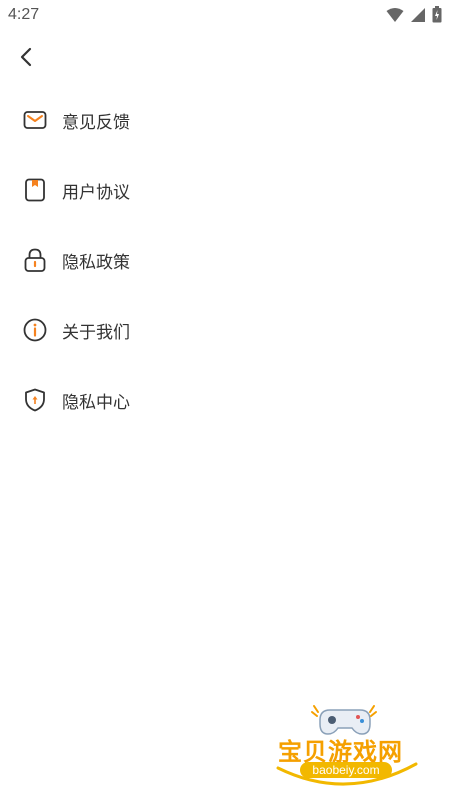 This screenshot has height=800, width=450. Describe the element at coordinates (225, 330) in the screenshot. I see `menu-item-about-us: 关于我们` at that location.